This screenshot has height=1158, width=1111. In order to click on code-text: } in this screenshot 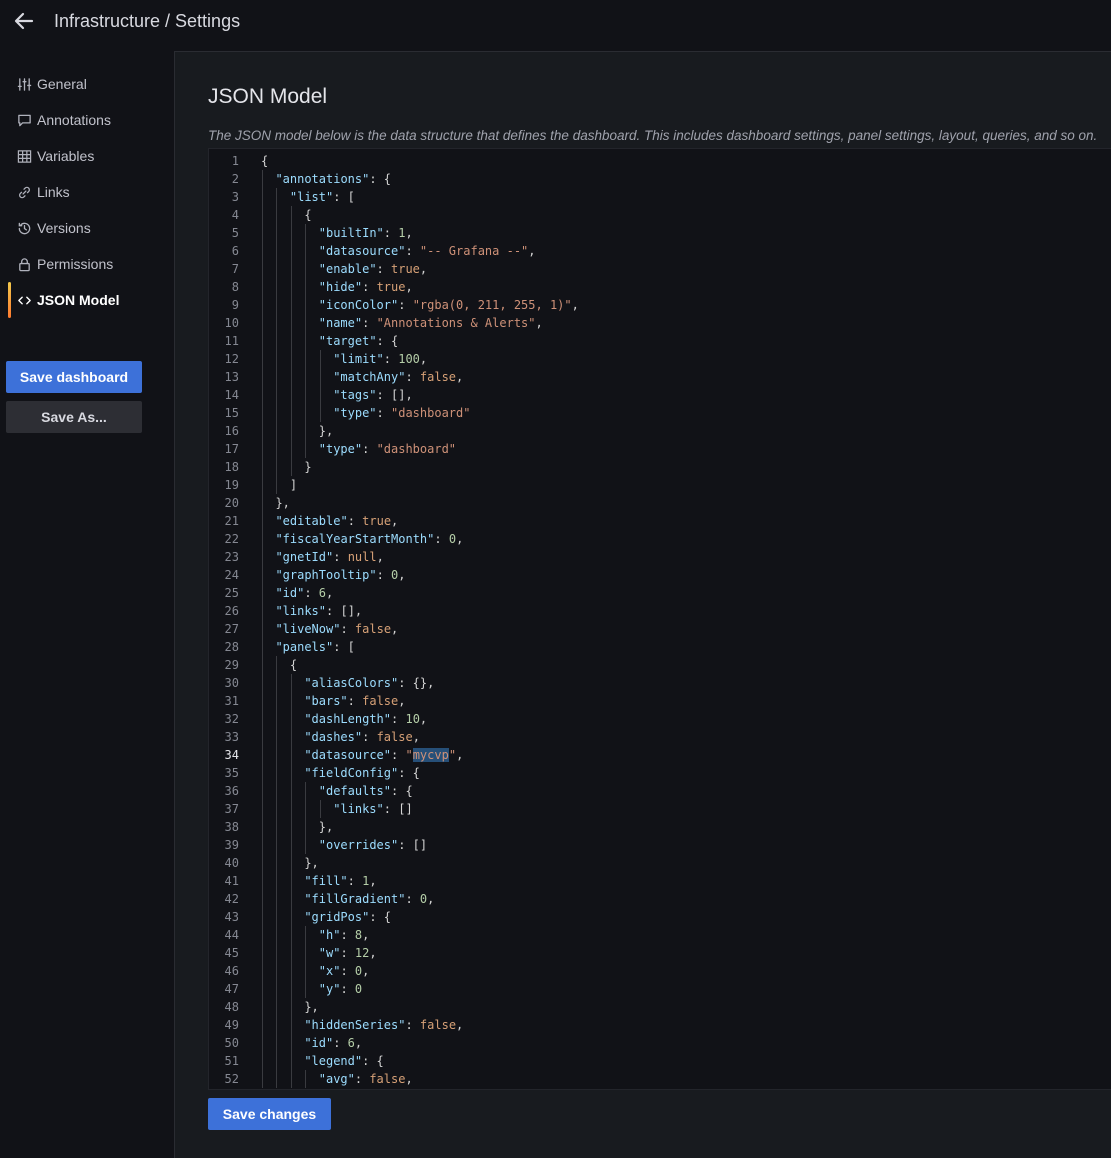, I will do `click(307, 467)`.